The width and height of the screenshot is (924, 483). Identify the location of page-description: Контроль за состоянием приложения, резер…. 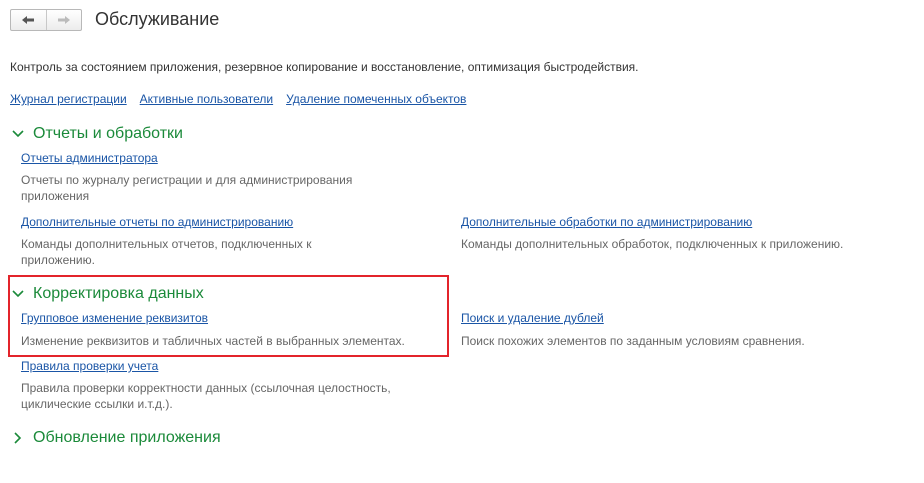
(324, 67).